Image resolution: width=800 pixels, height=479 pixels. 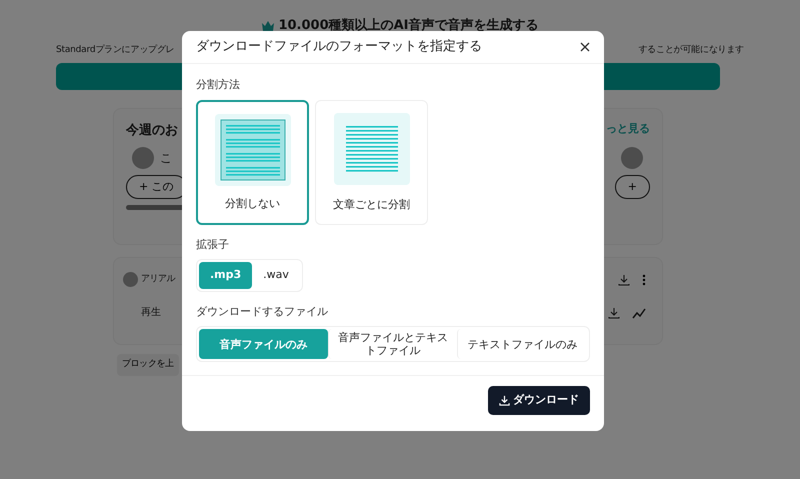 What do you see at coordinates (152, 131) in the screenshot?
I see `section-title: 今週のお` at bounding box center [152, 131].